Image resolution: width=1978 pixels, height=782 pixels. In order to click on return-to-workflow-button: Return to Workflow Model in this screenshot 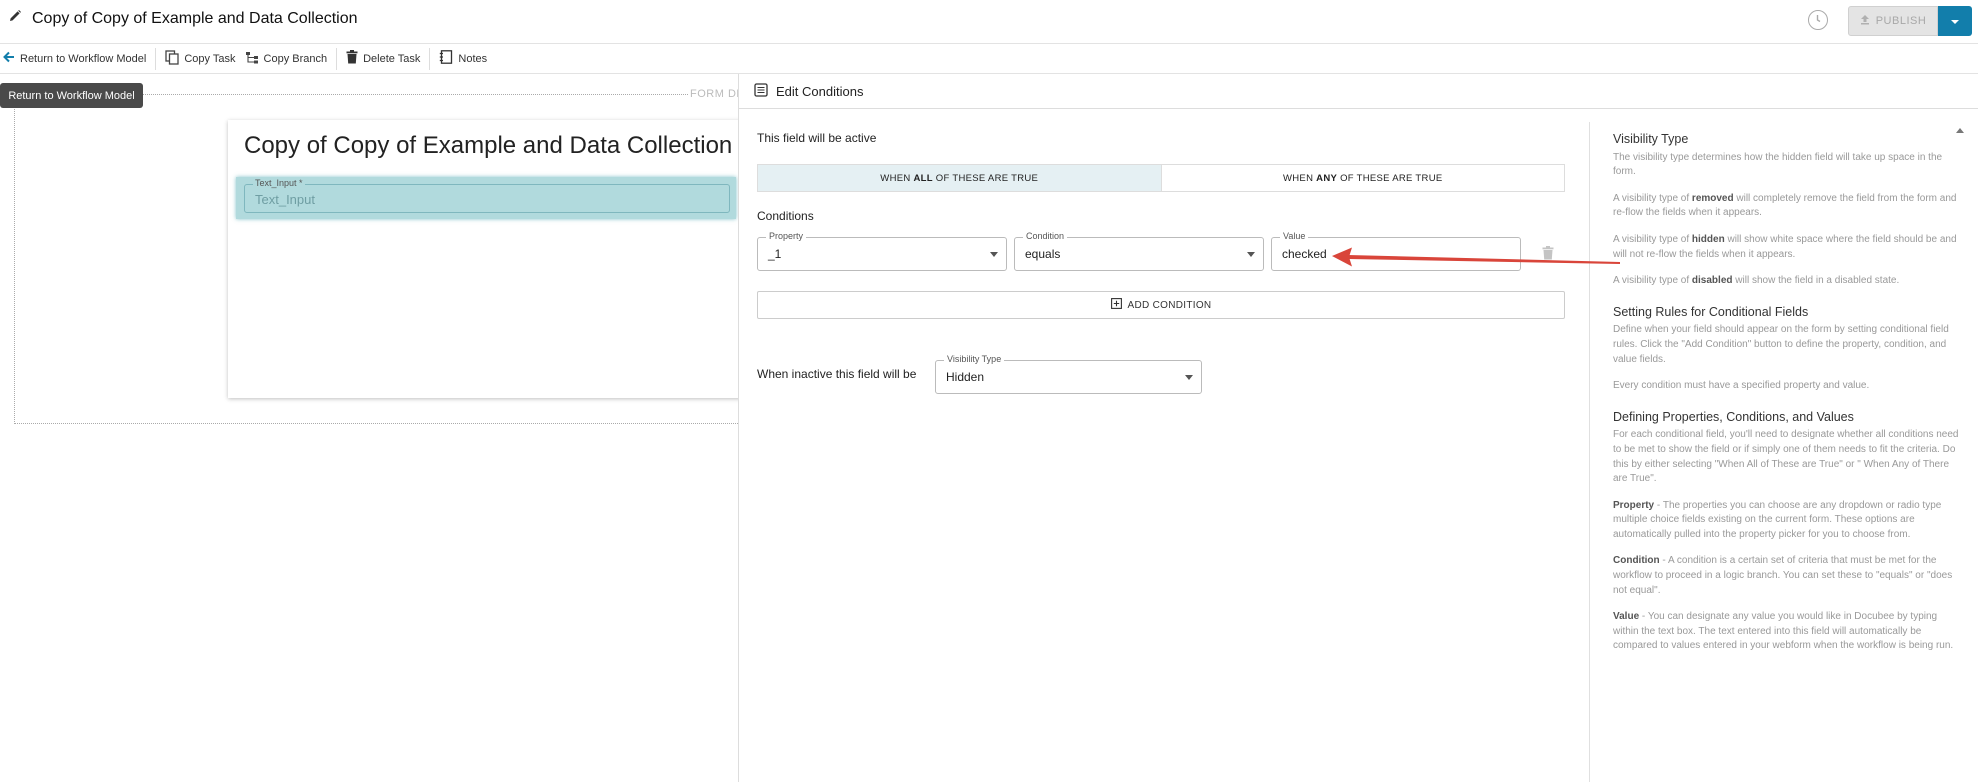, I will do `click(77, 59)`.